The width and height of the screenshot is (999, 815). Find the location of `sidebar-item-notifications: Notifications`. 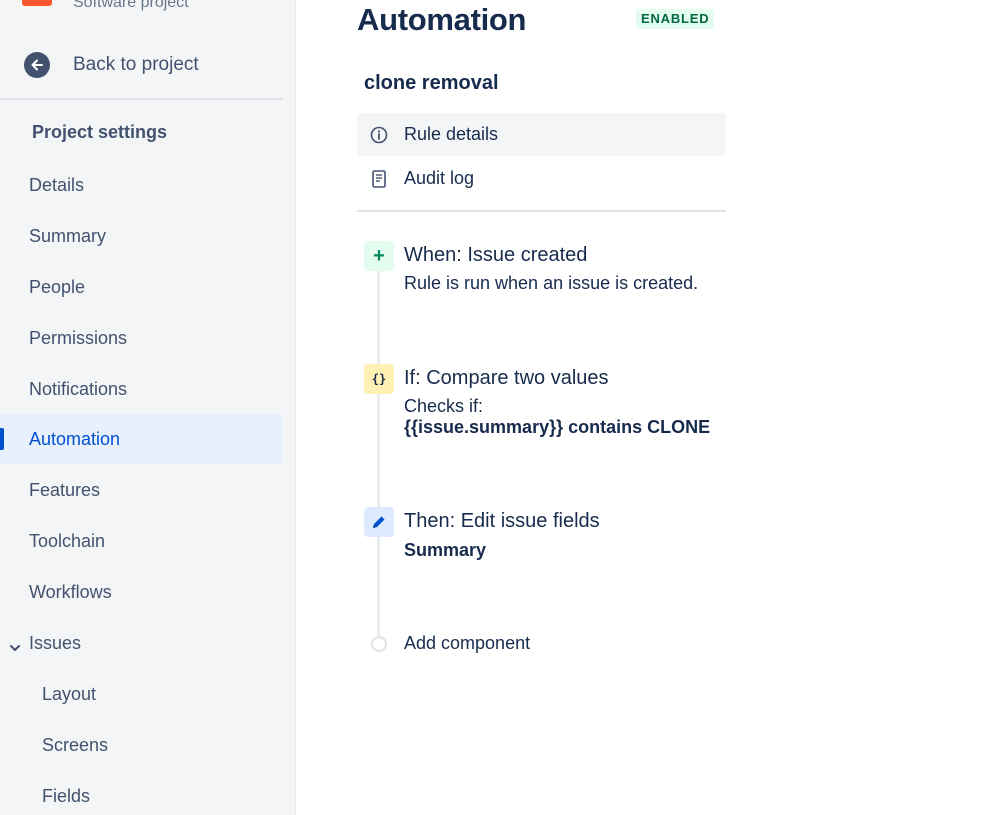

sidebar-item-notifications: Notifications is located at coordinates (141, 389).